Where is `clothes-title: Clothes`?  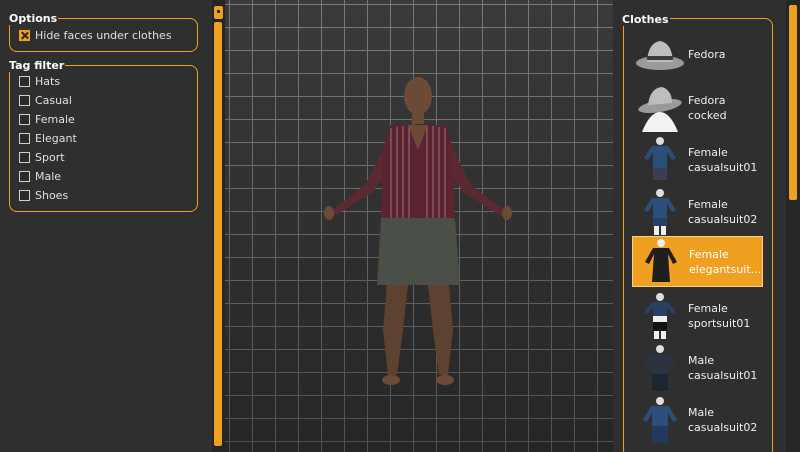 clothes-title: Clothes is located at coordinates (645, 19).